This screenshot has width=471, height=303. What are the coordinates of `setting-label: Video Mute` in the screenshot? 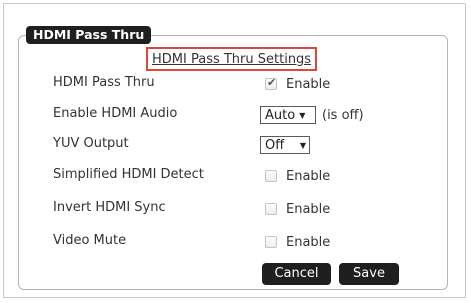 It's located at (90, 240).